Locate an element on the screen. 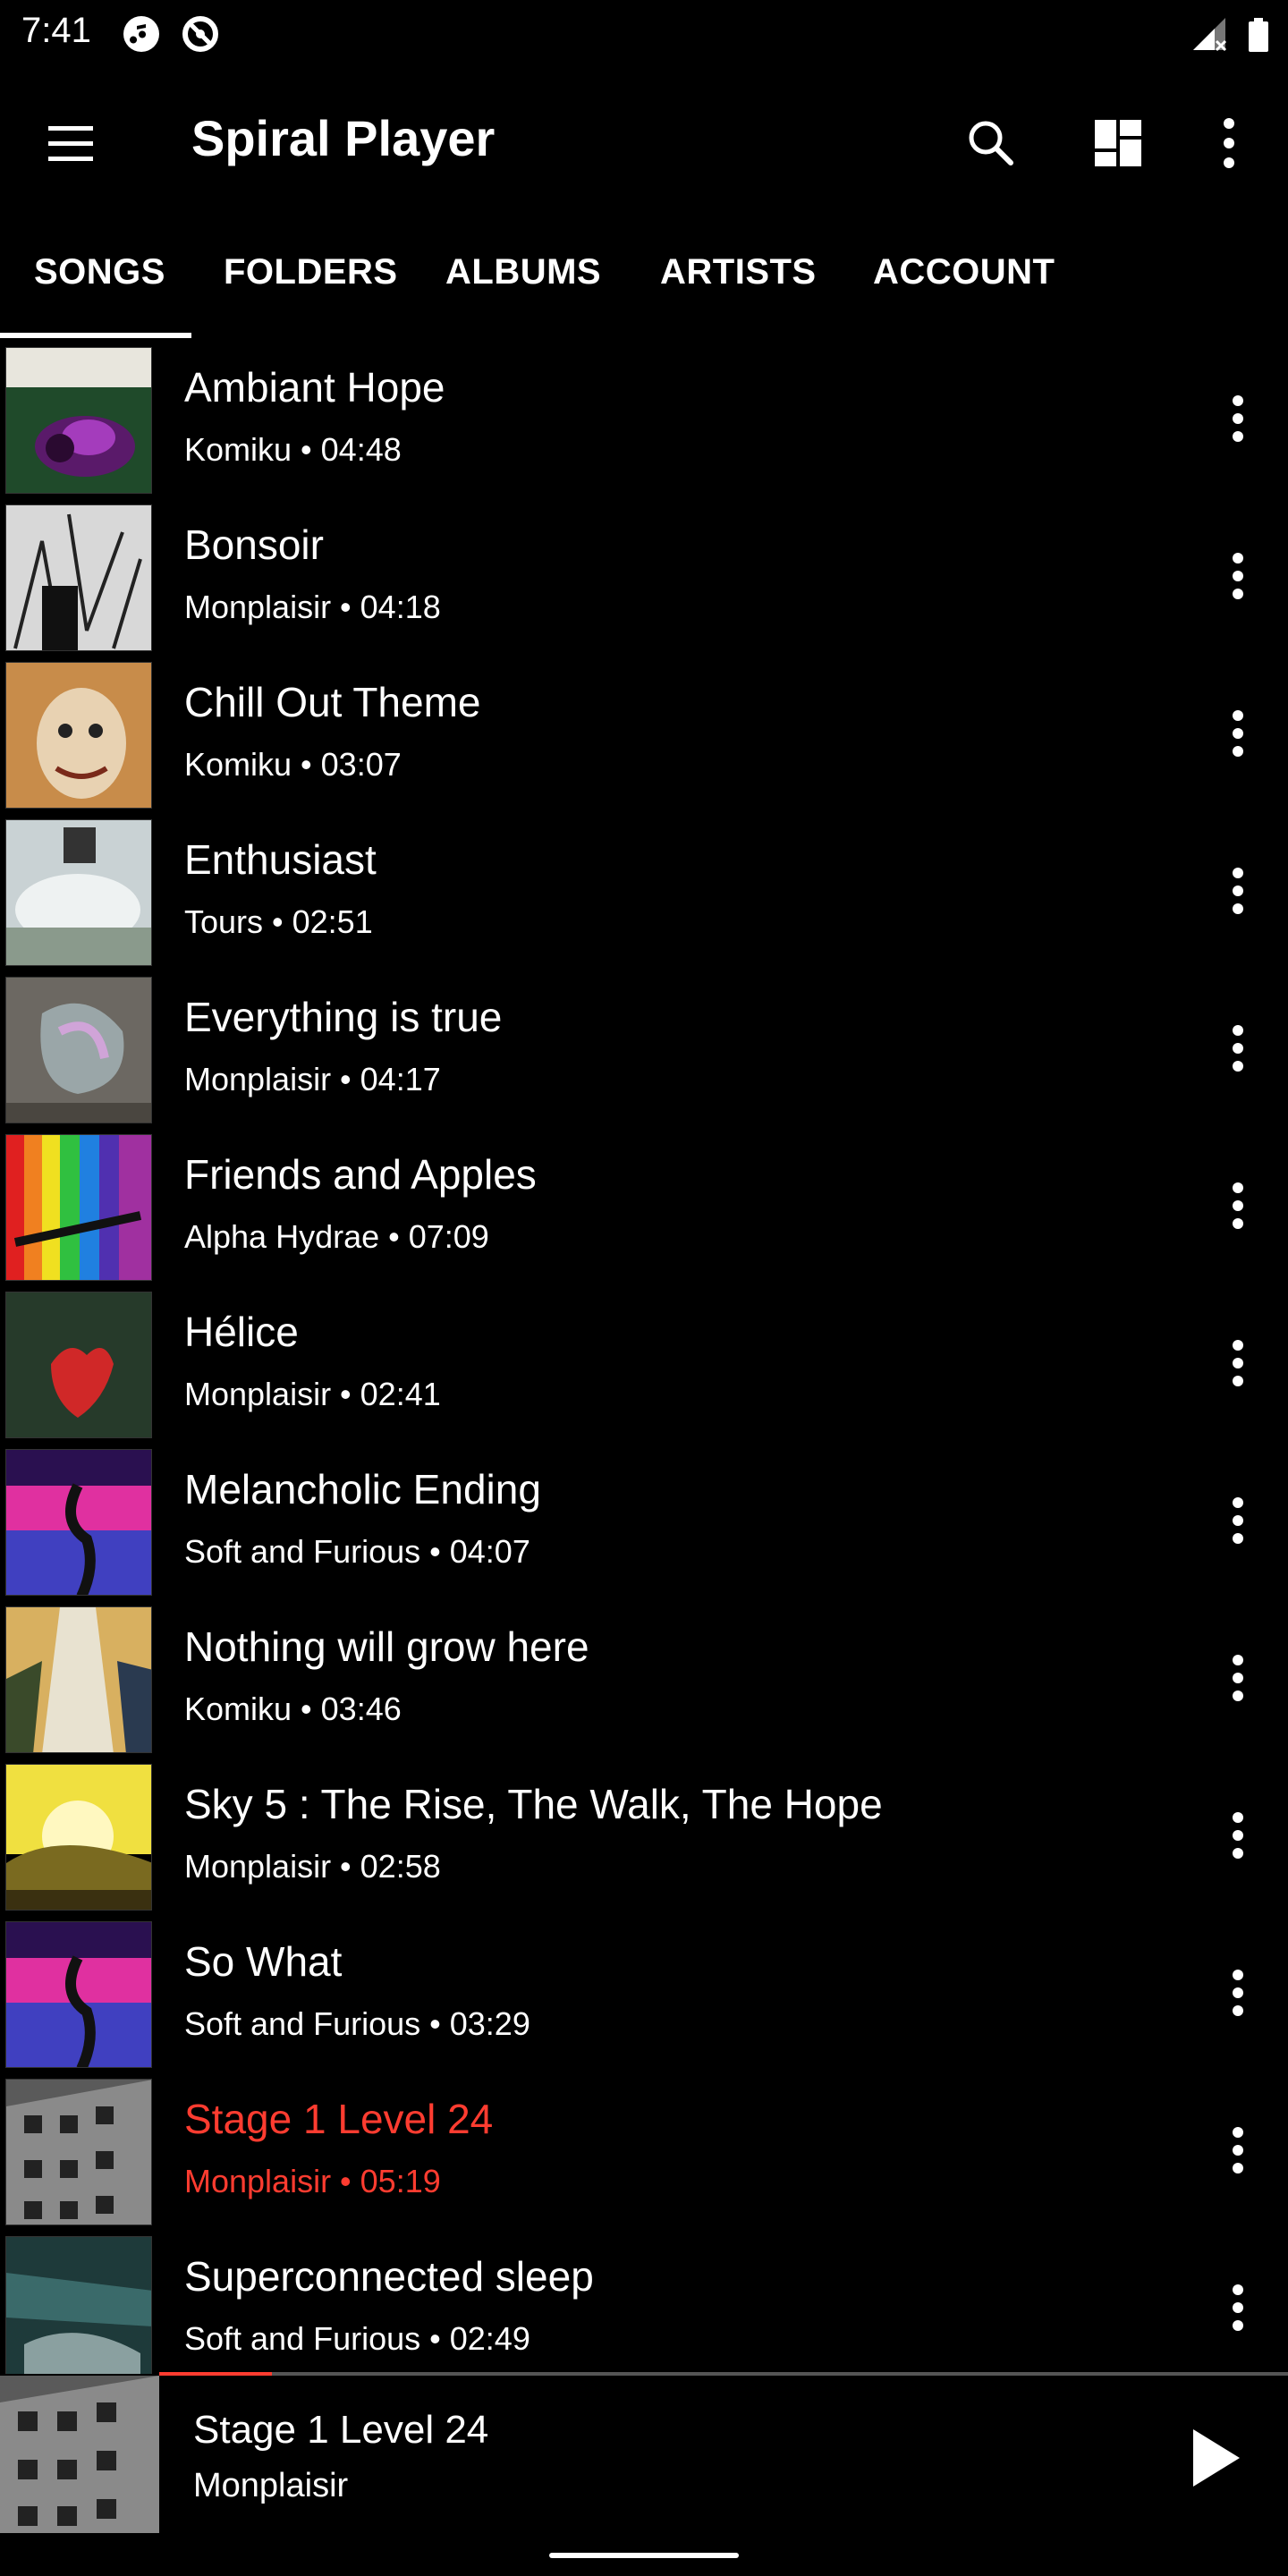 Image resolution: width=1288 pixels, height=2576 pixels. song-subtitle: Komiku • 03:46 is located at coordinates (293, 1708).